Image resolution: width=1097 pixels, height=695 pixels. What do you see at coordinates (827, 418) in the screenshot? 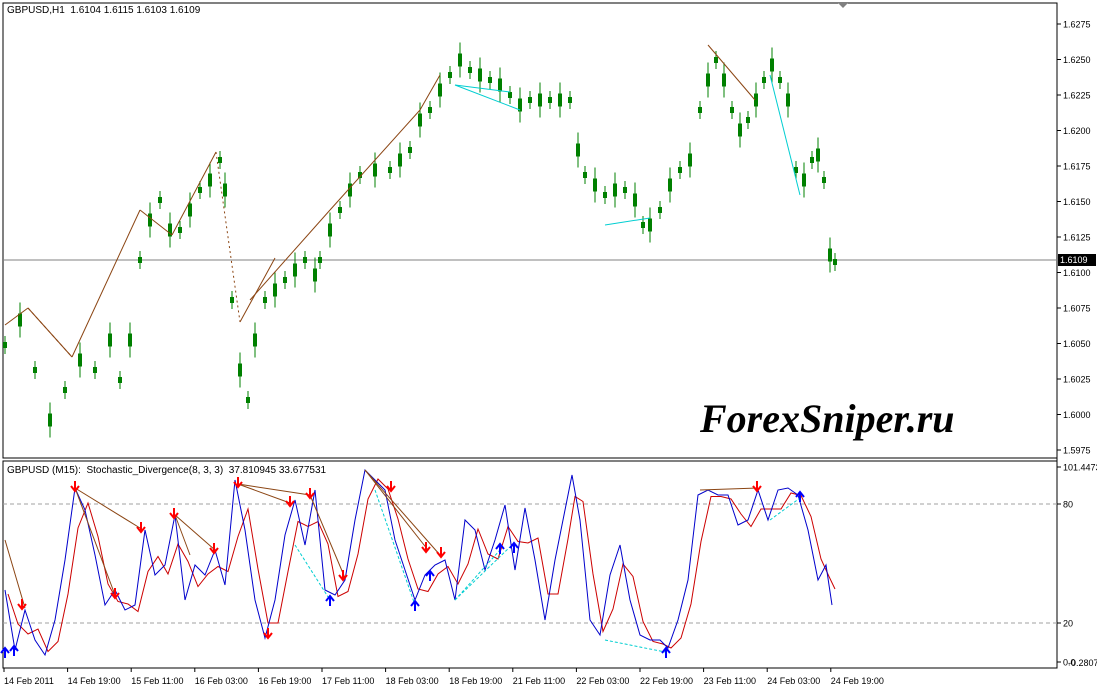
I see `watermark-text: ForexSniper.ru` at bounding box center [827, 418].